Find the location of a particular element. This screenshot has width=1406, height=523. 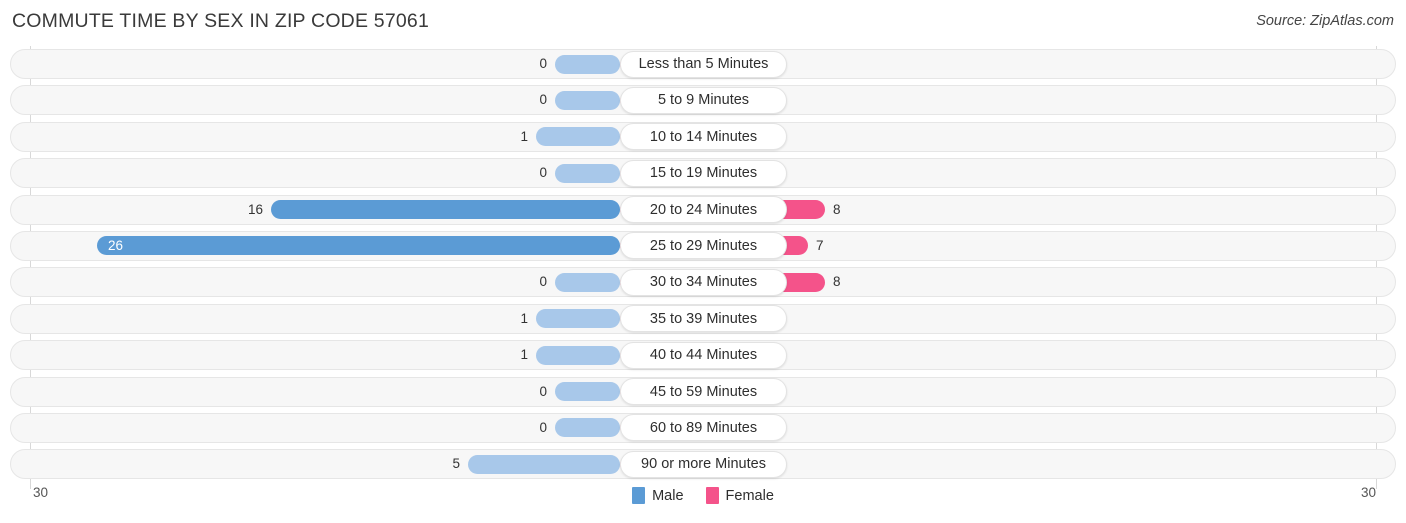

category-label-pill: 10 to 14 Minutes is located at coordinates (703, 137).